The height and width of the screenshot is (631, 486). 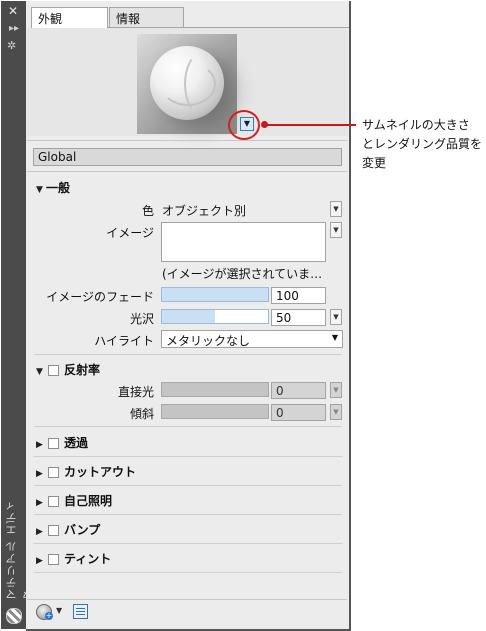 I want to click on direct-slider, so click(x=215, y=389).